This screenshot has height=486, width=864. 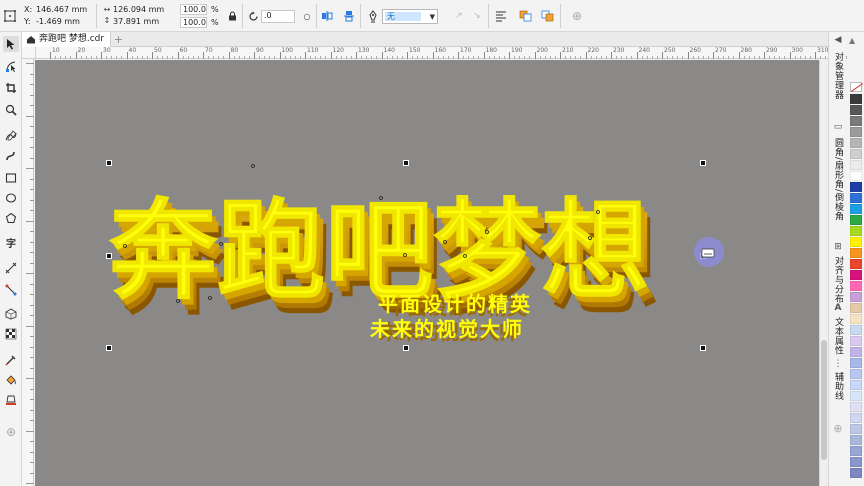 What do you see at coordinates (136, 22) in the screenshot?
I see `height-value: 37.891 mm` at bounding box center [136, 22].